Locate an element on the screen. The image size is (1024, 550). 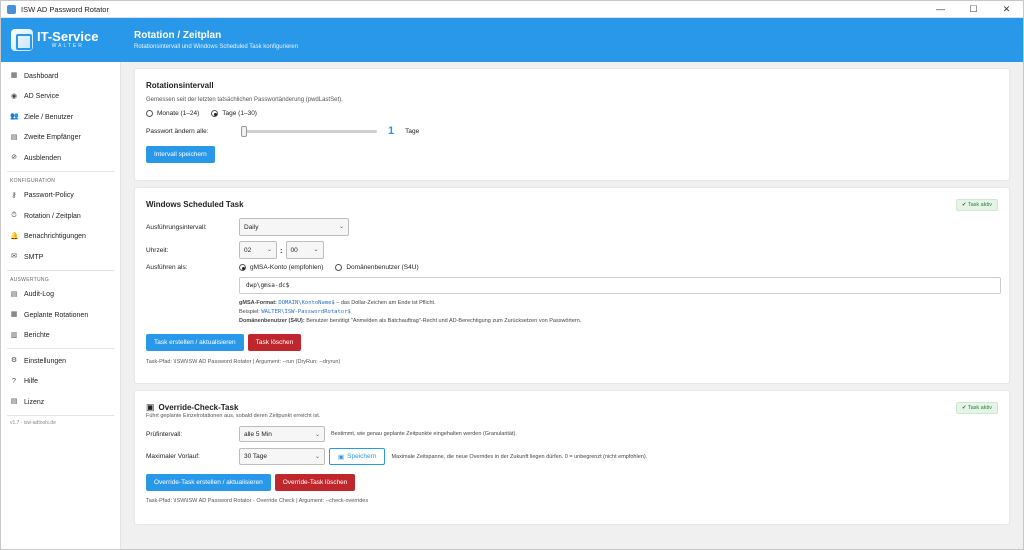
sidebar-item-label: Ausblenden is located at coordinates (42, 158).